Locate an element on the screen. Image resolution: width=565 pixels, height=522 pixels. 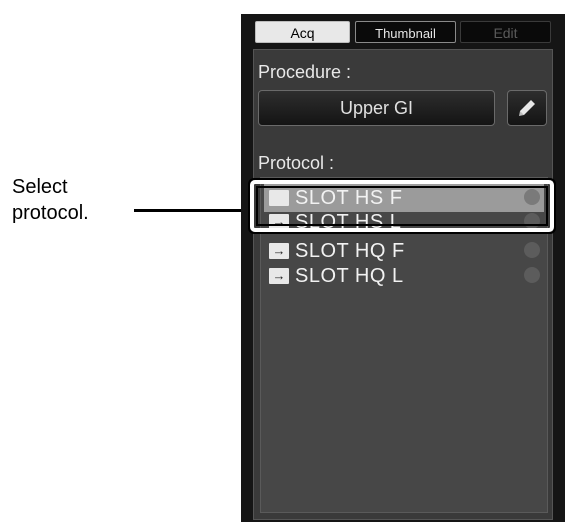
edit-procedure-button is located at coordinates (527, 108).